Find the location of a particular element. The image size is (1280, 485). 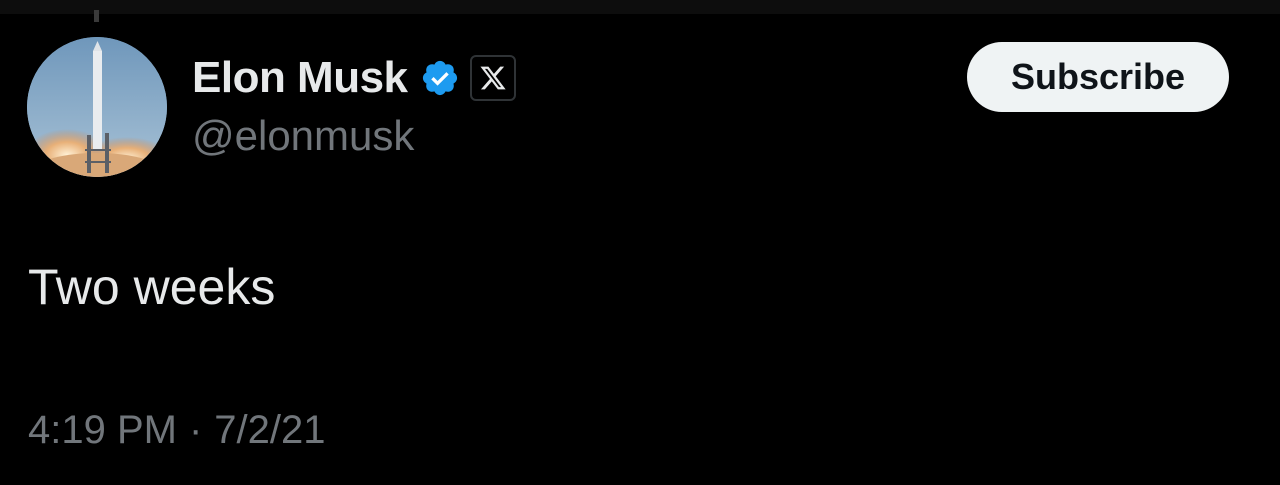

tweet-timestamp: 4:19 PM · 7/2/21 is located at coordinates (177, 430).